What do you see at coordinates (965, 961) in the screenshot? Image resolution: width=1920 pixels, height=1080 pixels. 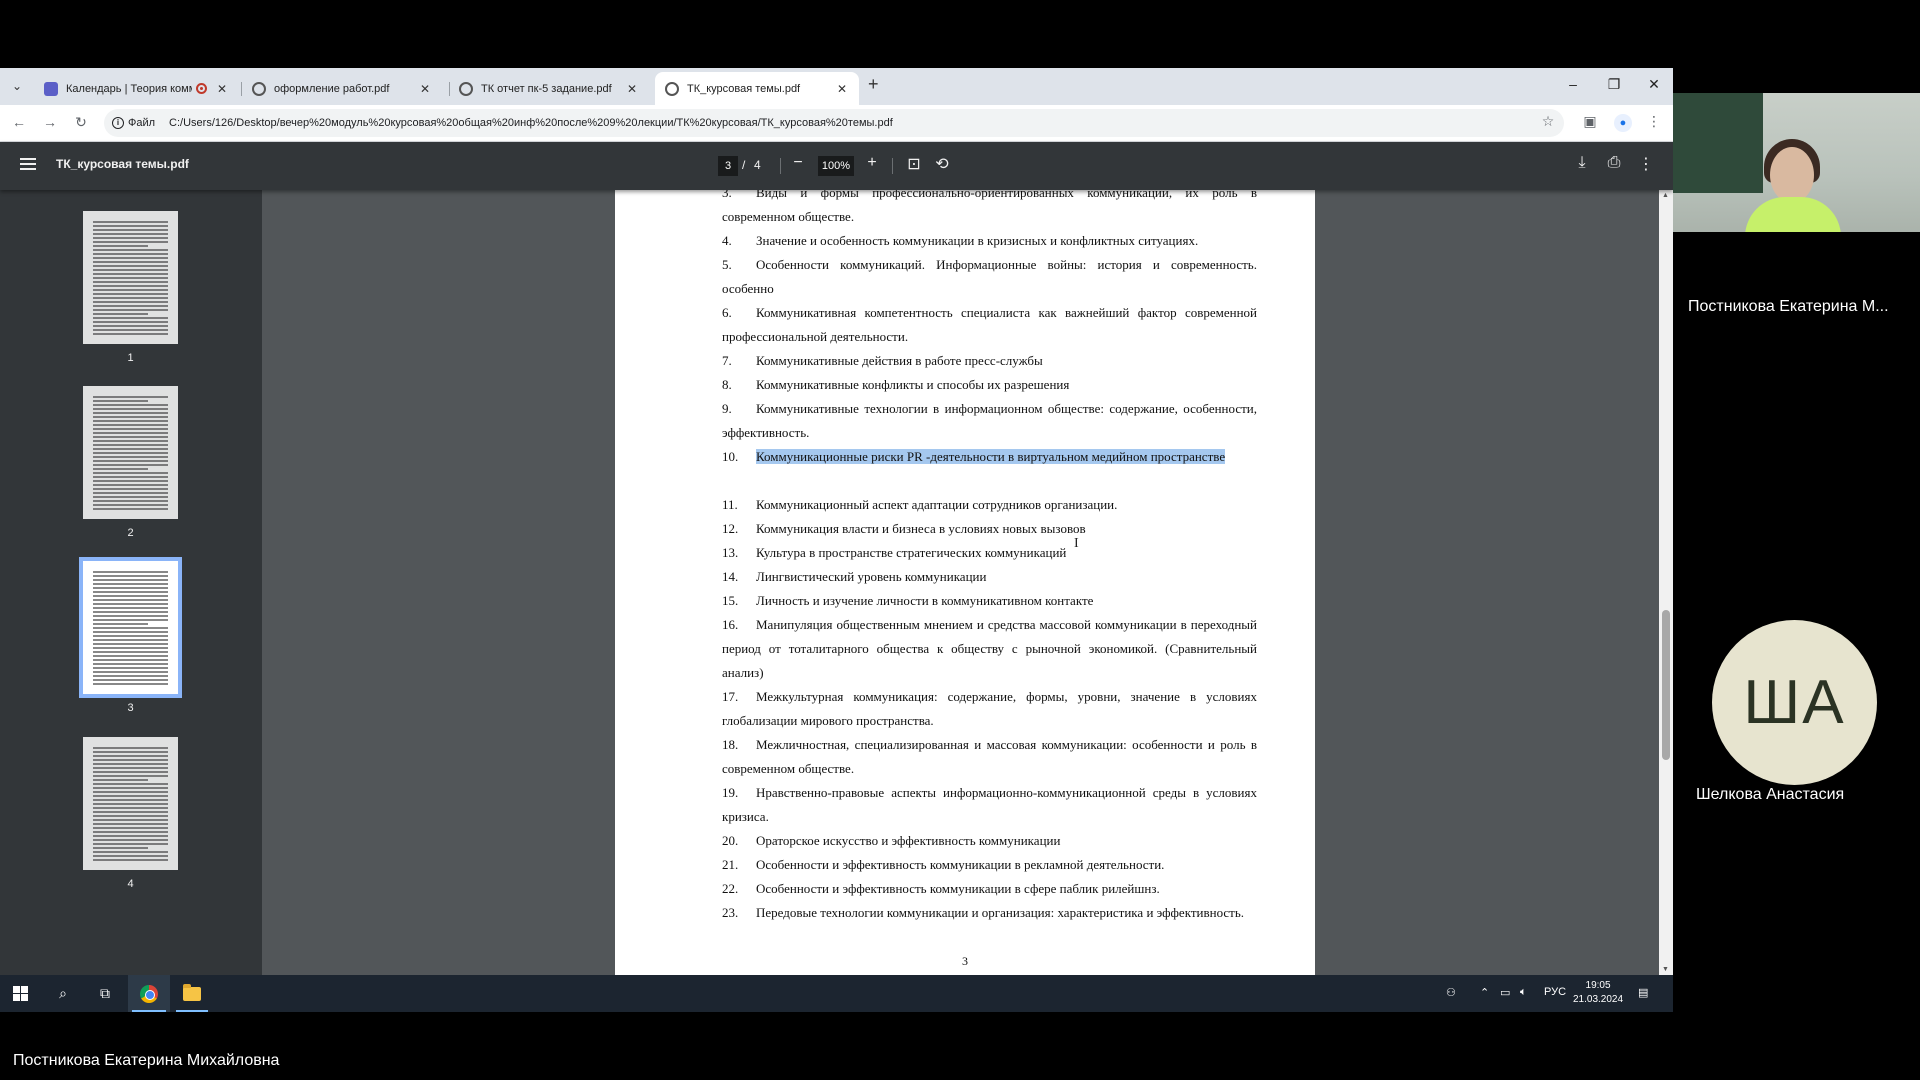 I see `page-footer-number: 3` at bounding box center [965, 961].